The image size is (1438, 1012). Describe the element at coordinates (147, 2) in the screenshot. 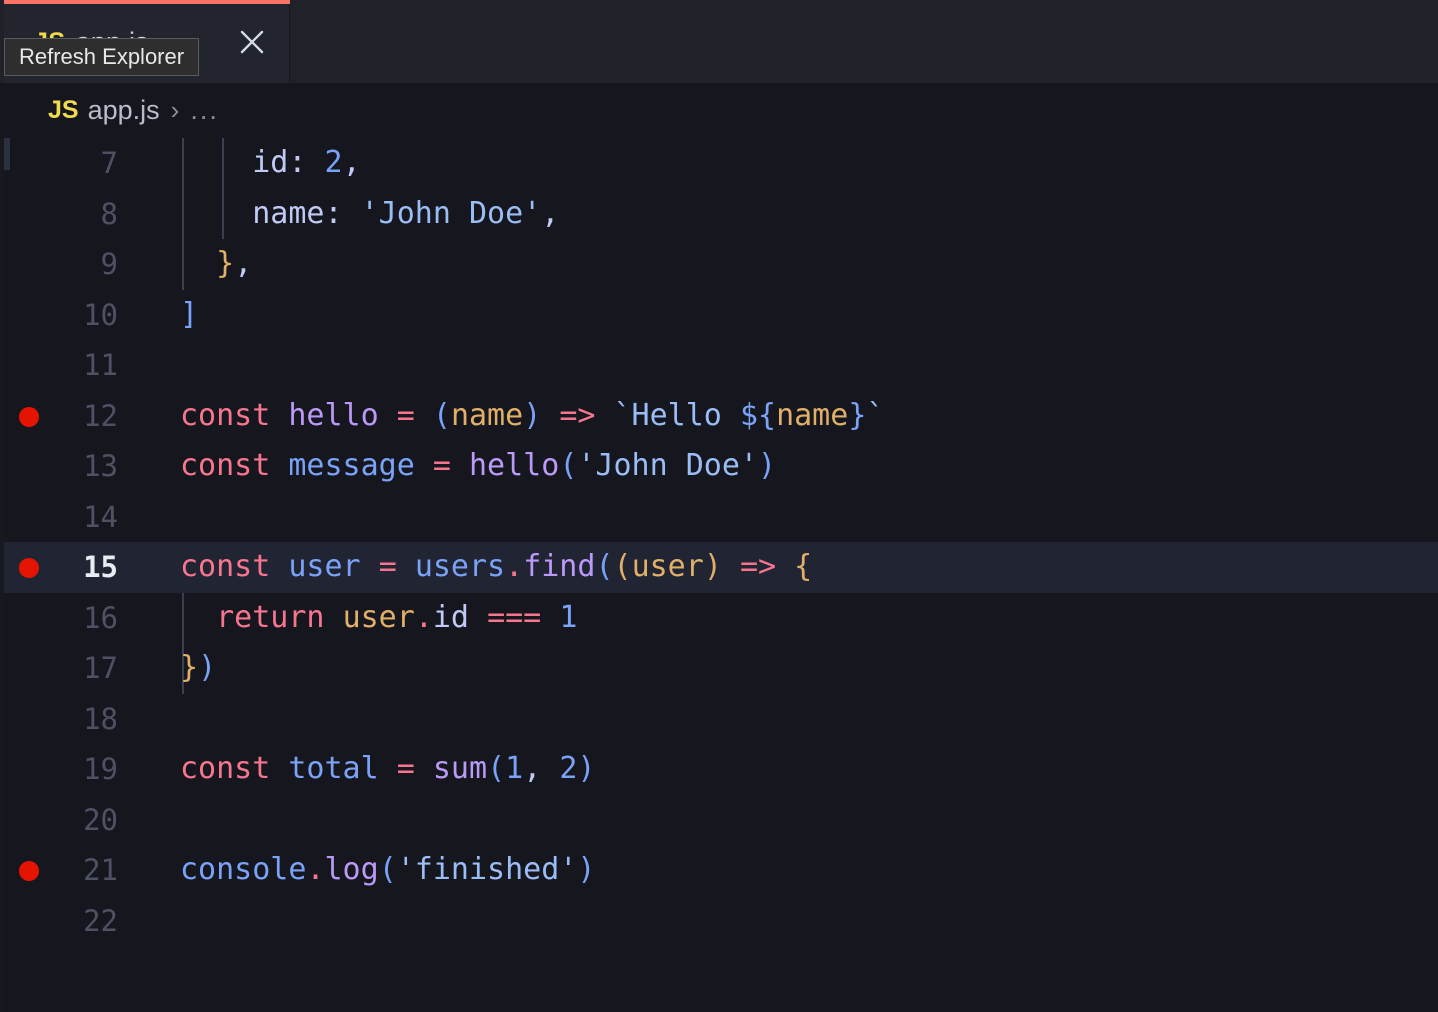

I see `tab-active-indicator` at that location.